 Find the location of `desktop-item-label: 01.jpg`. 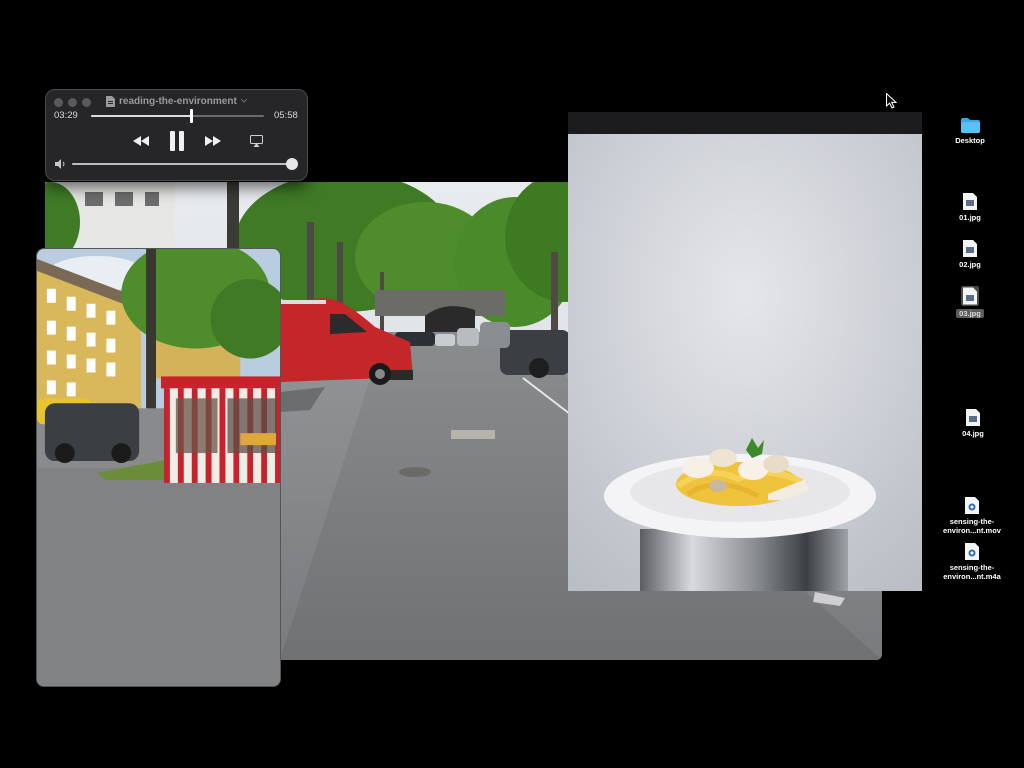

desktop-item-label: 01.jpg is located at coordinates (970, 217).